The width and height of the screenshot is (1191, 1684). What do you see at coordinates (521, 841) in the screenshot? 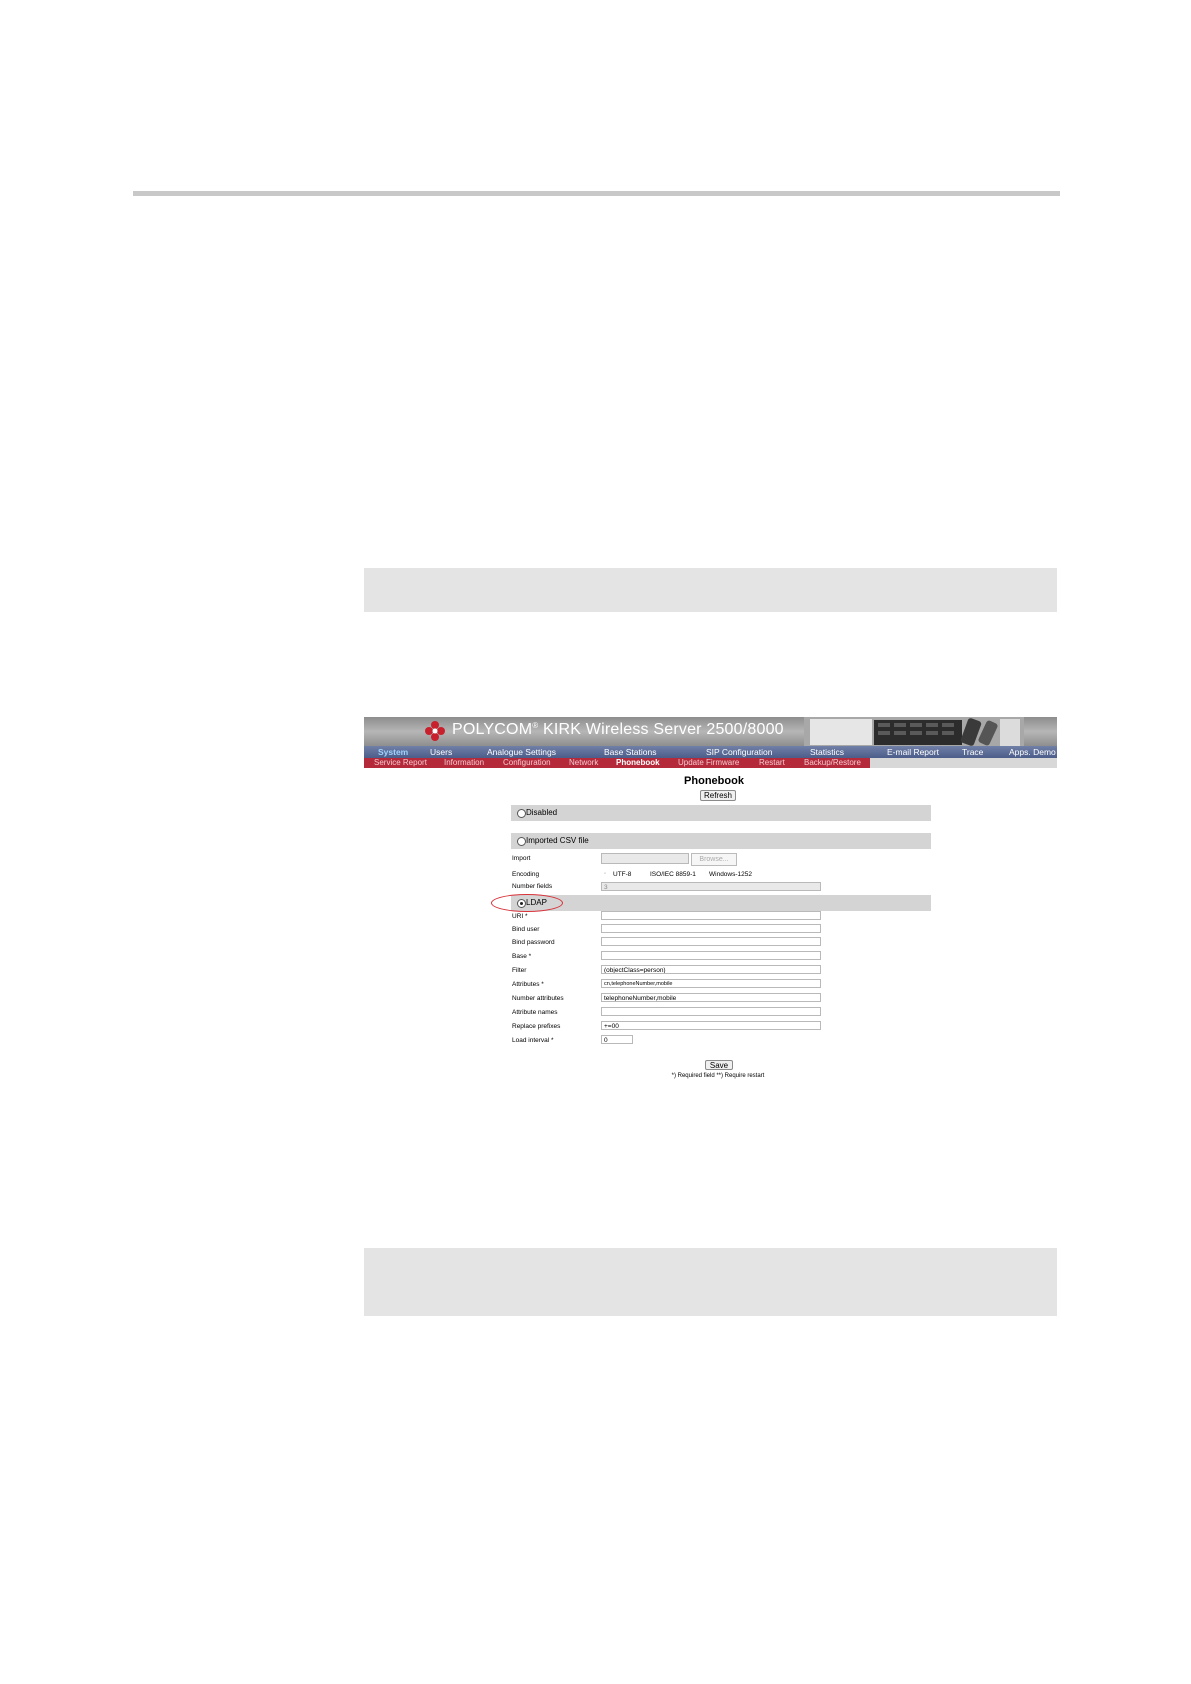
I see `radio-csv` at bounding box center [521, 841].